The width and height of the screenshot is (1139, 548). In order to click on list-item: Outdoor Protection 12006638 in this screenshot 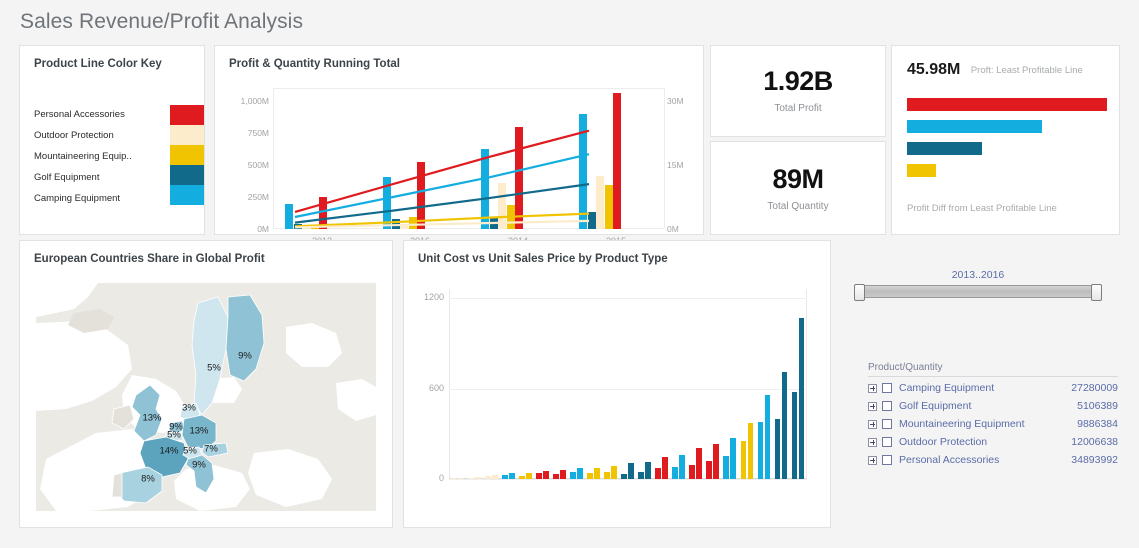, I will do `click(993, 442)`.